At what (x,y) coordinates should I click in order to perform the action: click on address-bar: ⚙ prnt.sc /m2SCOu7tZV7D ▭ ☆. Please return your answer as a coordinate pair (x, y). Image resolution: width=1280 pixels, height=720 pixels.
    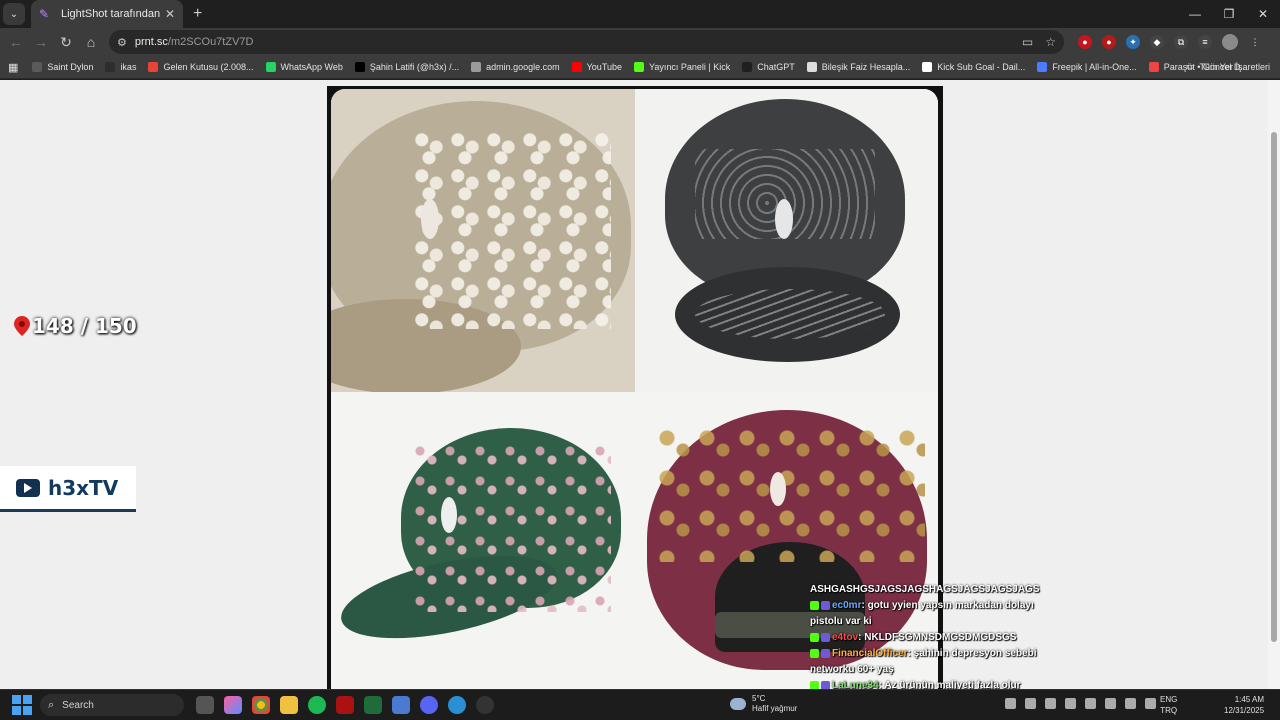
    Looking at the image, I should click on (586, 42).